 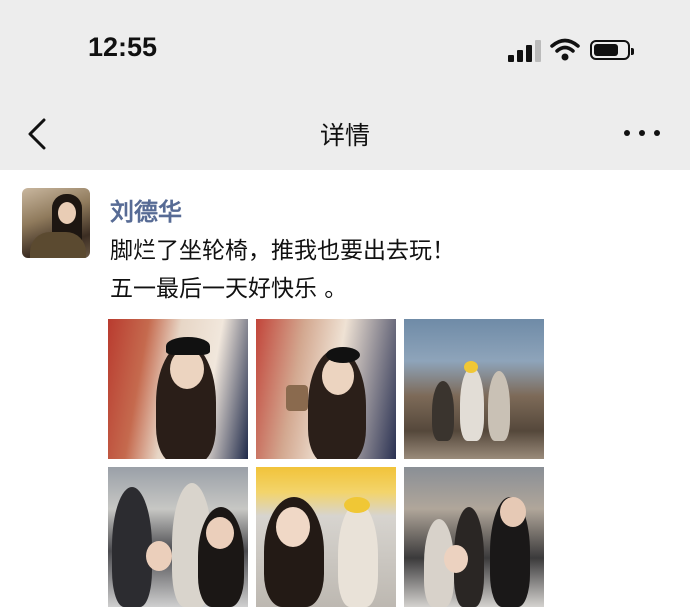 What do you see at coordinates (370, 270) in the screenshot?
I see `post-text: 脚烂了坐轮椅，推我也要出去玩！ 五一最后一天好快乐 。` at bounding box center [370, 270].